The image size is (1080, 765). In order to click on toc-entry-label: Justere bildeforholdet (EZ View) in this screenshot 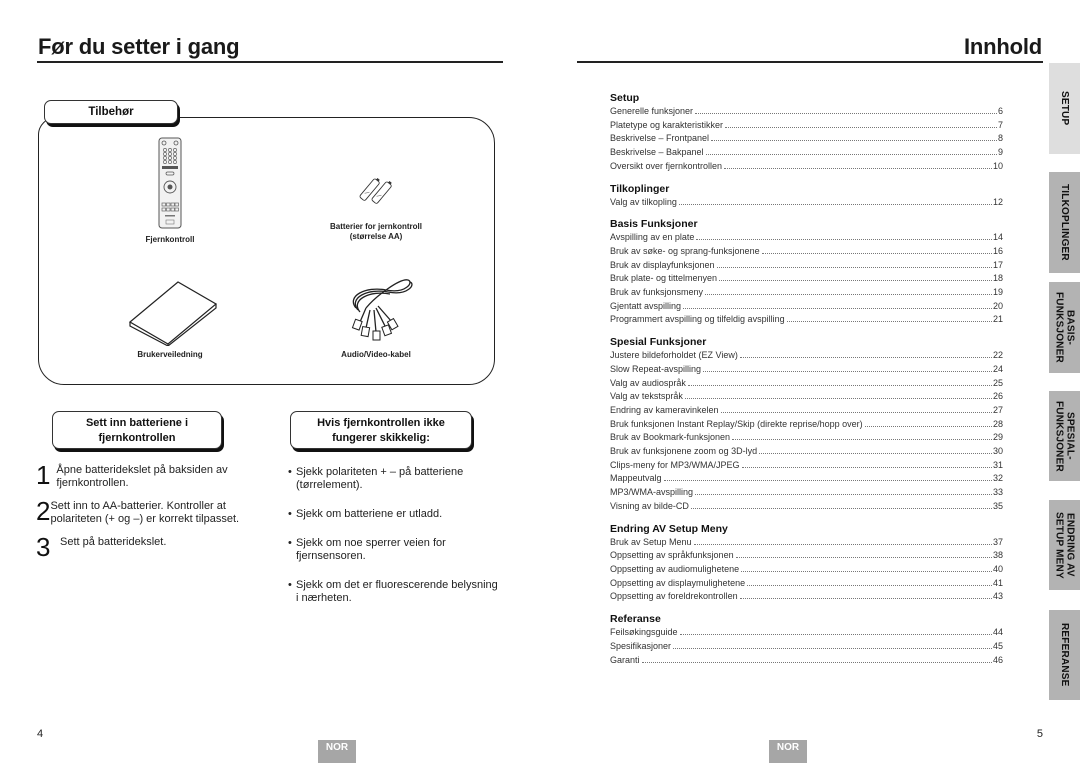, I will do `click(674, 355)`.